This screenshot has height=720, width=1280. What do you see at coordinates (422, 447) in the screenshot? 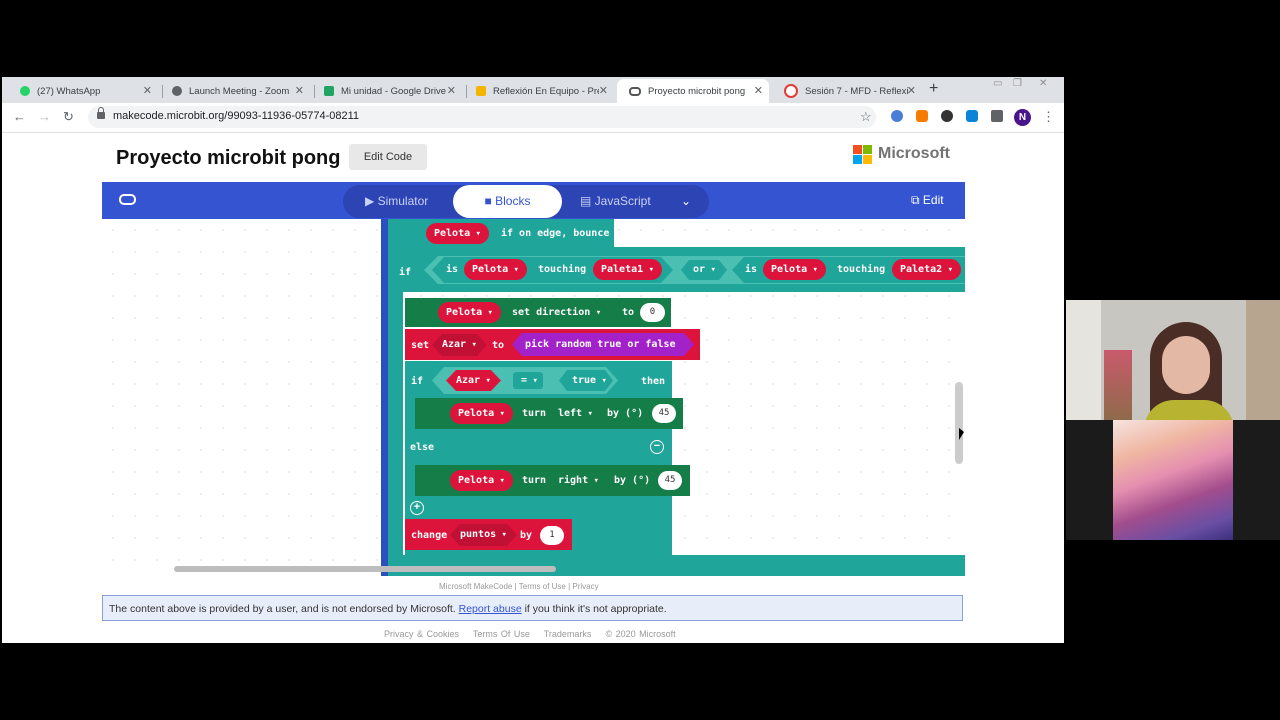
I see `else-keyword: else` at bounding box center [422, 447].